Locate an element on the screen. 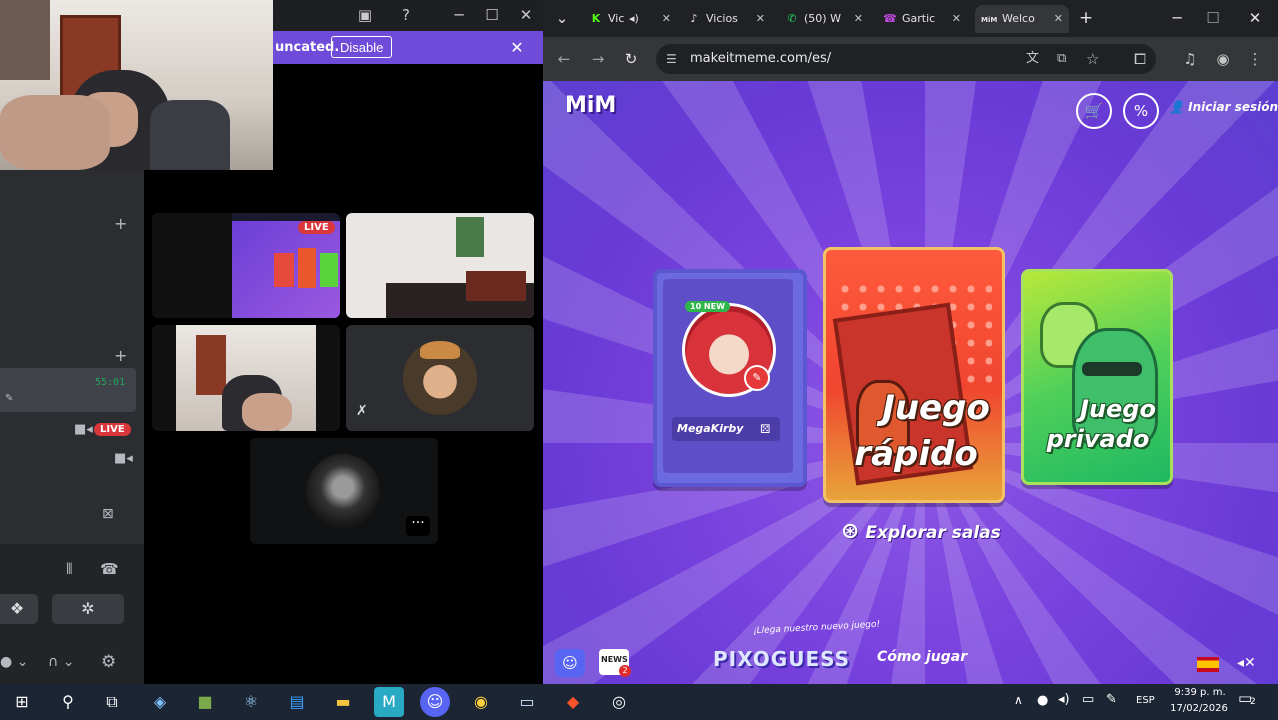  electron-icon: ⚛ is located at coordinates (251, 702).